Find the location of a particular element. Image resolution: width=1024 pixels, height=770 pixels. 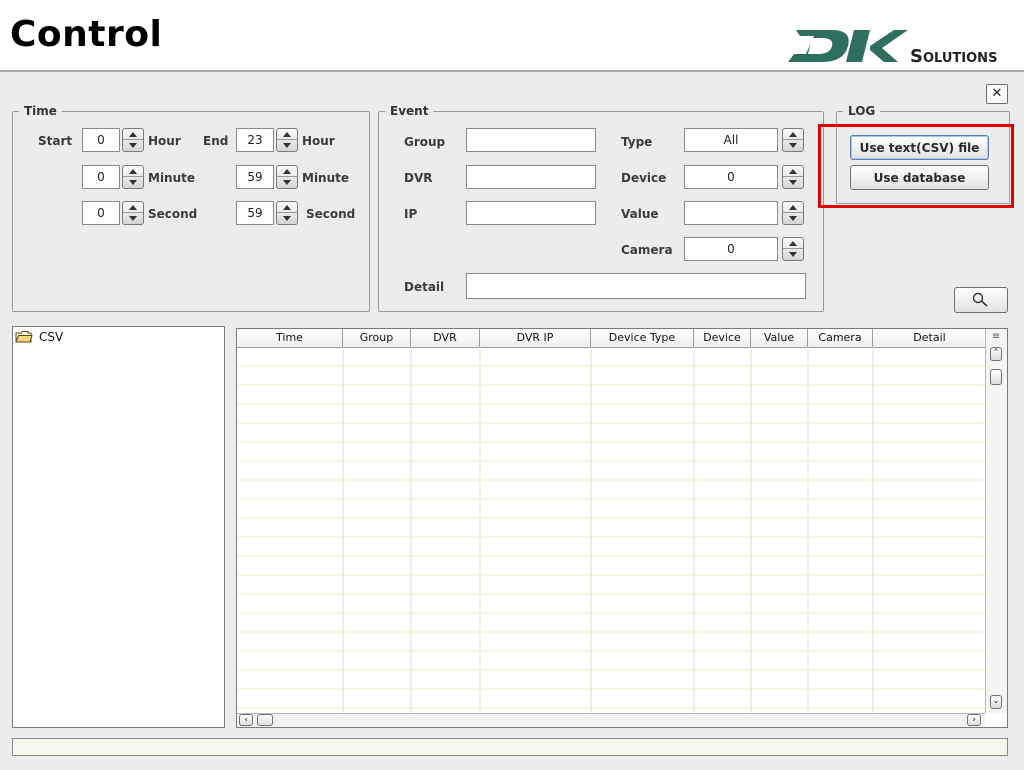

csv-folder-label: CSV is located at coordinates (51, 337).